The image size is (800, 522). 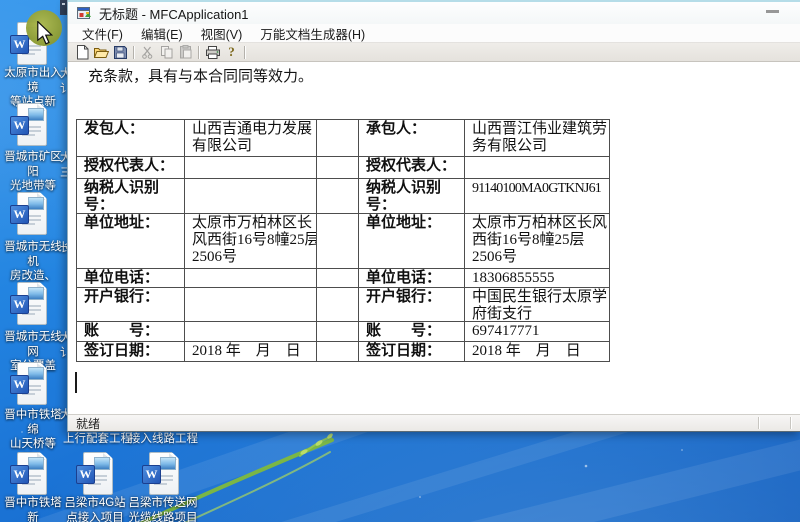 I want to click on open-folder-icon, so click(x=101, y=52).